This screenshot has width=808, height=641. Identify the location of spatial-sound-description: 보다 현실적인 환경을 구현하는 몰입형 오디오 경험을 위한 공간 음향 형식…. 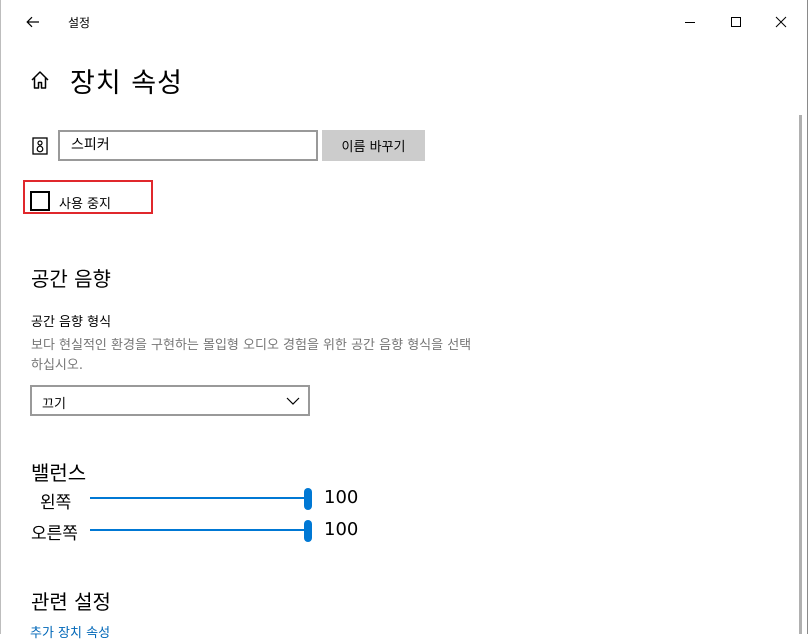
(251, 355).